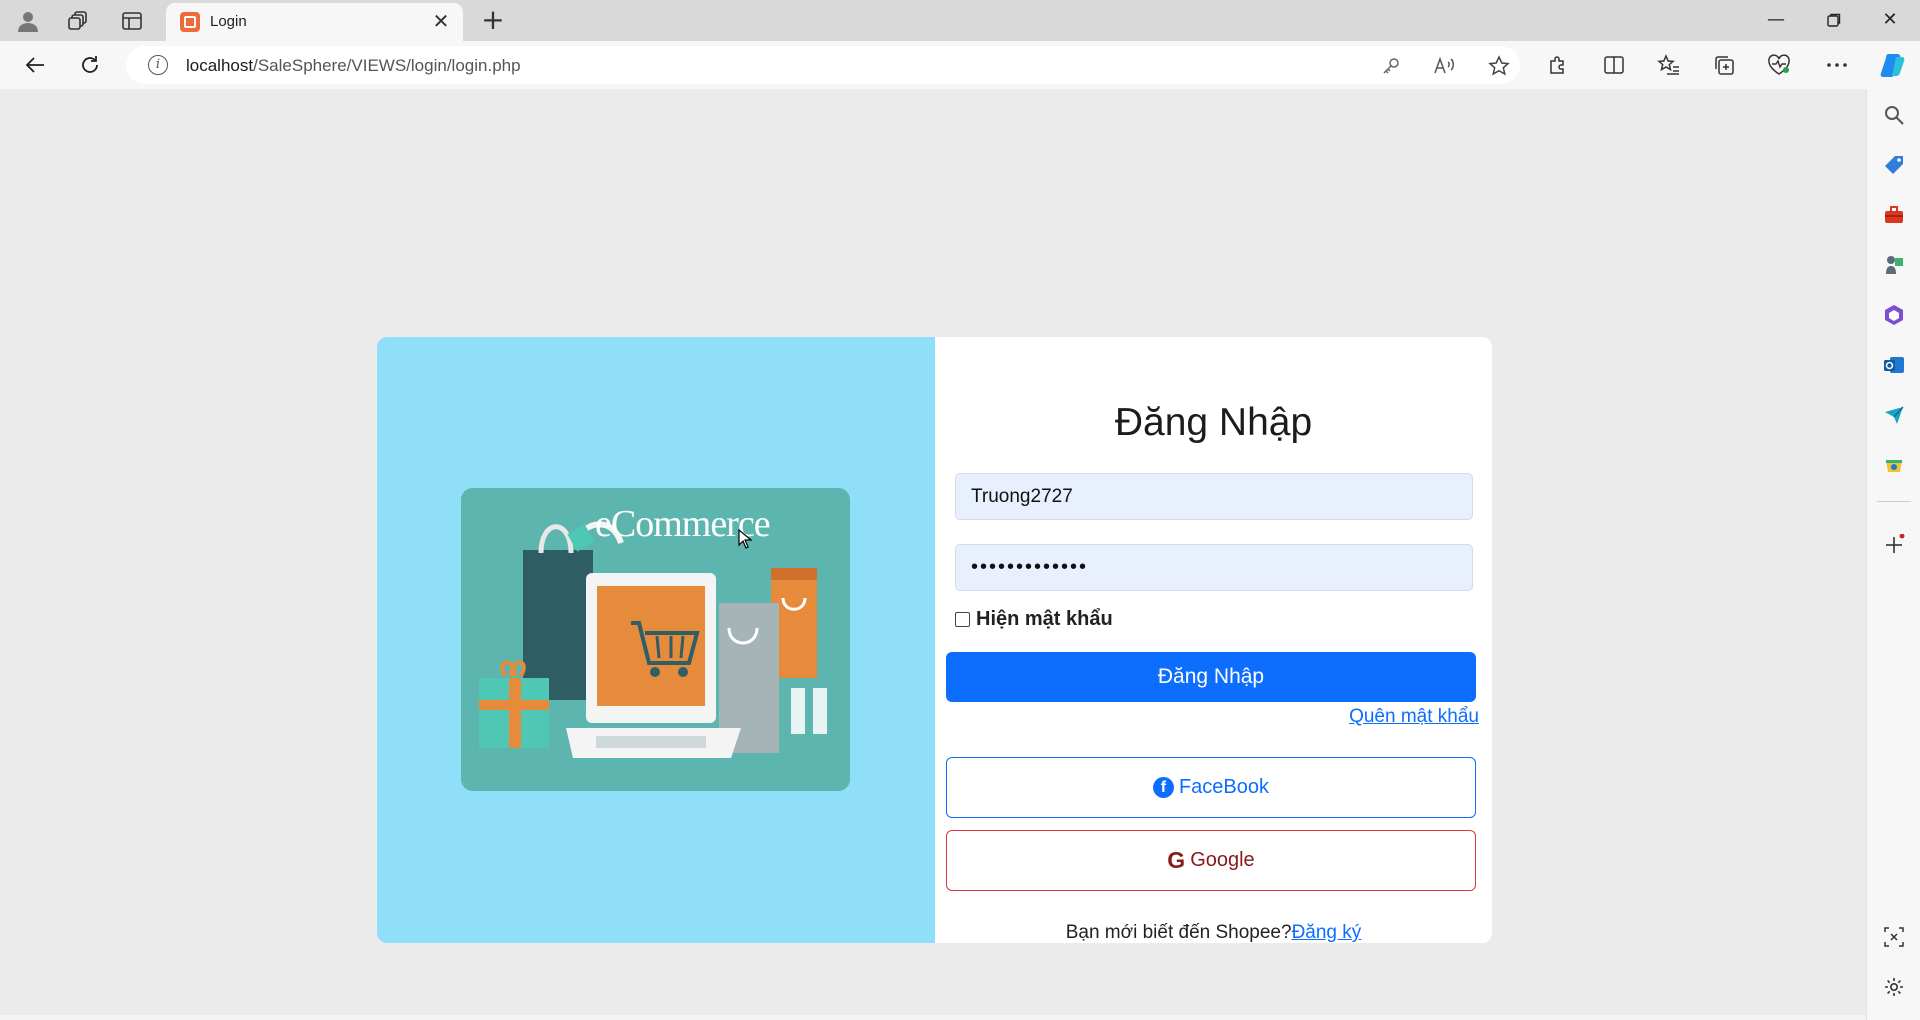 The image size is (1920, 1020). I want to click on settings-icon, so click(1894, 987).